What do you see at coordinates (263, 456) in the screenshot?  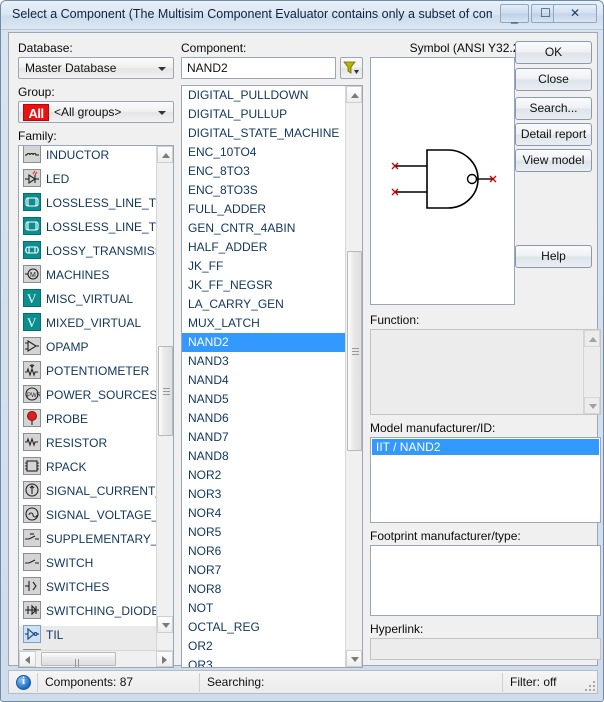 I see `component-item: NAND8` at bounding box center [263, 456].